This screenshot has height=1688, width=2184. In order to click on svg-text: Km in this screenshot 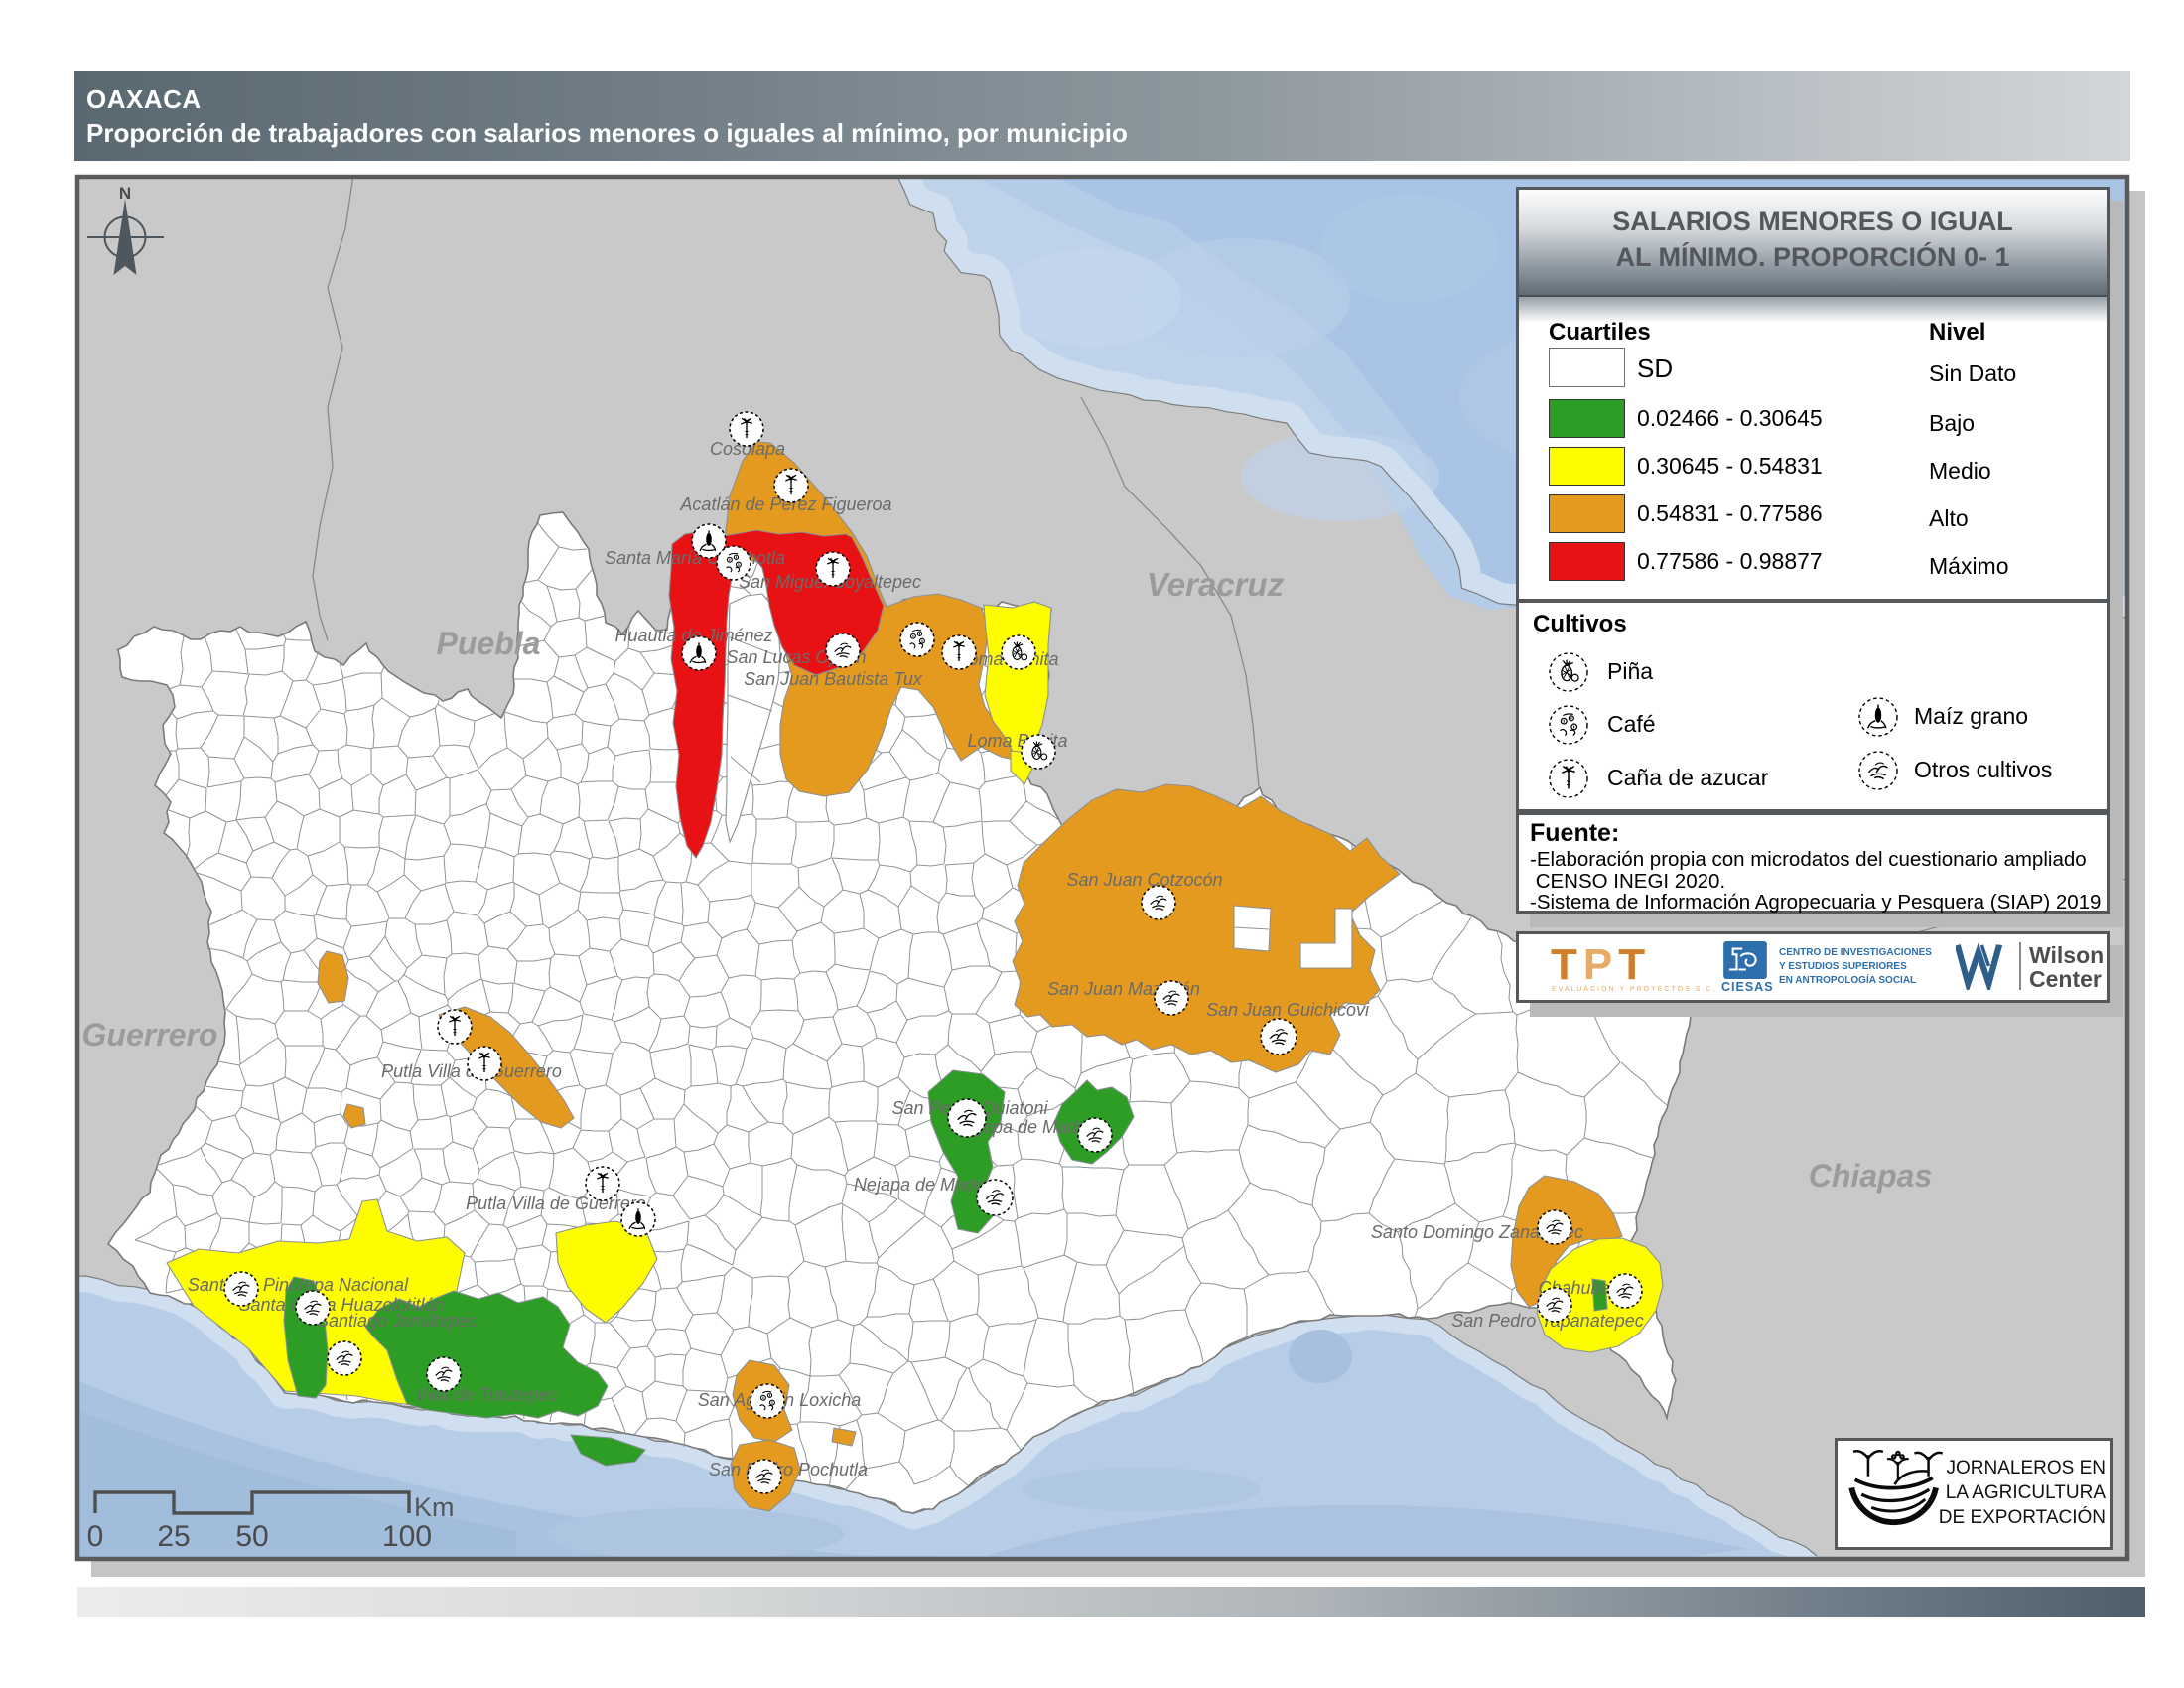, I will do `click(434, 1507)`.